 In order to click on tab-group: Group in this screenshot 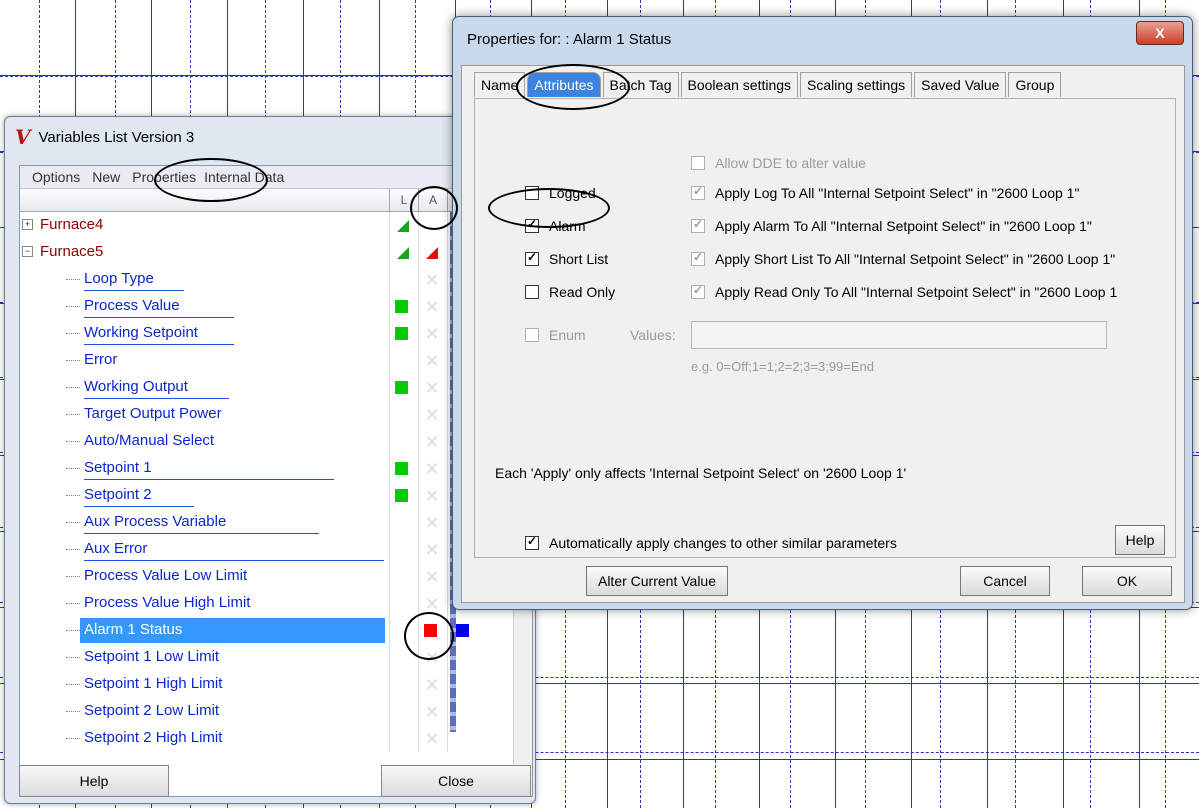, I will do `click(1035, 84)`.